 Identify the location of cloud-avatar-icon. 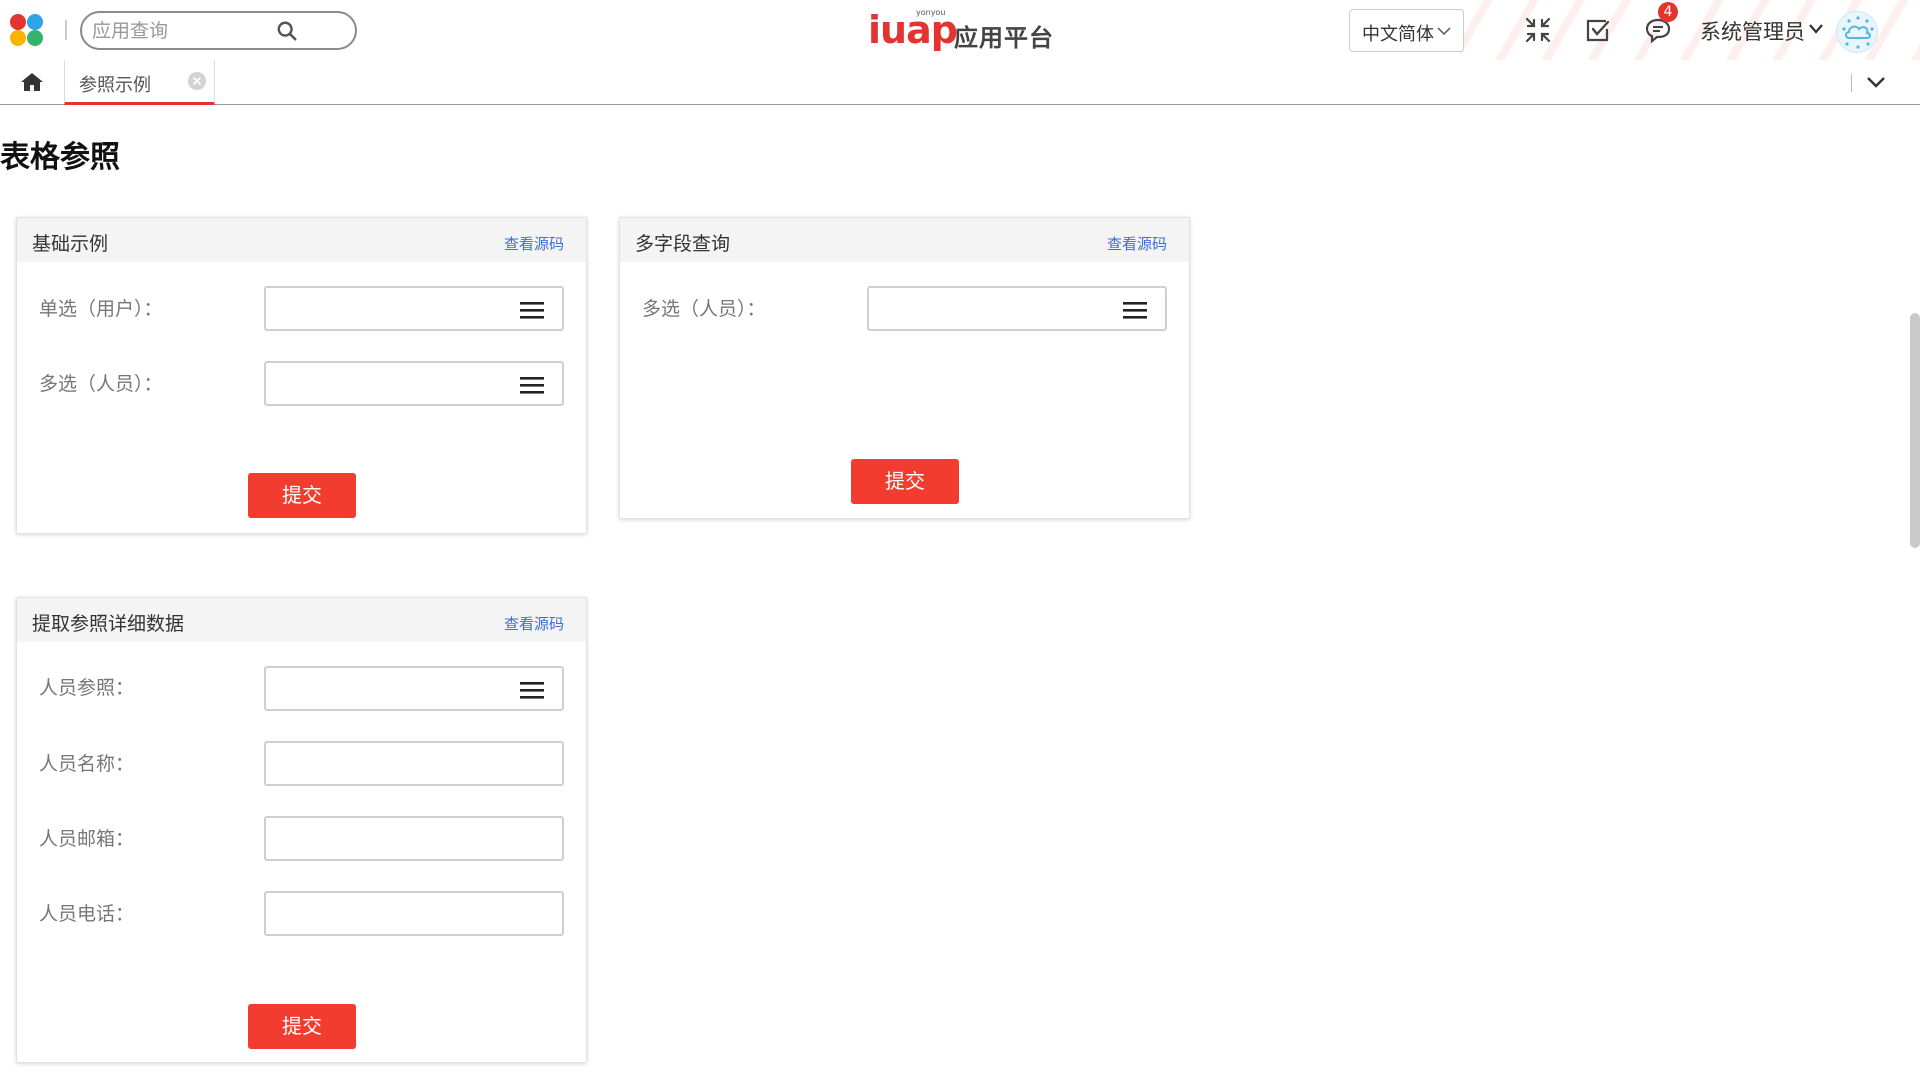
(1858, 32).